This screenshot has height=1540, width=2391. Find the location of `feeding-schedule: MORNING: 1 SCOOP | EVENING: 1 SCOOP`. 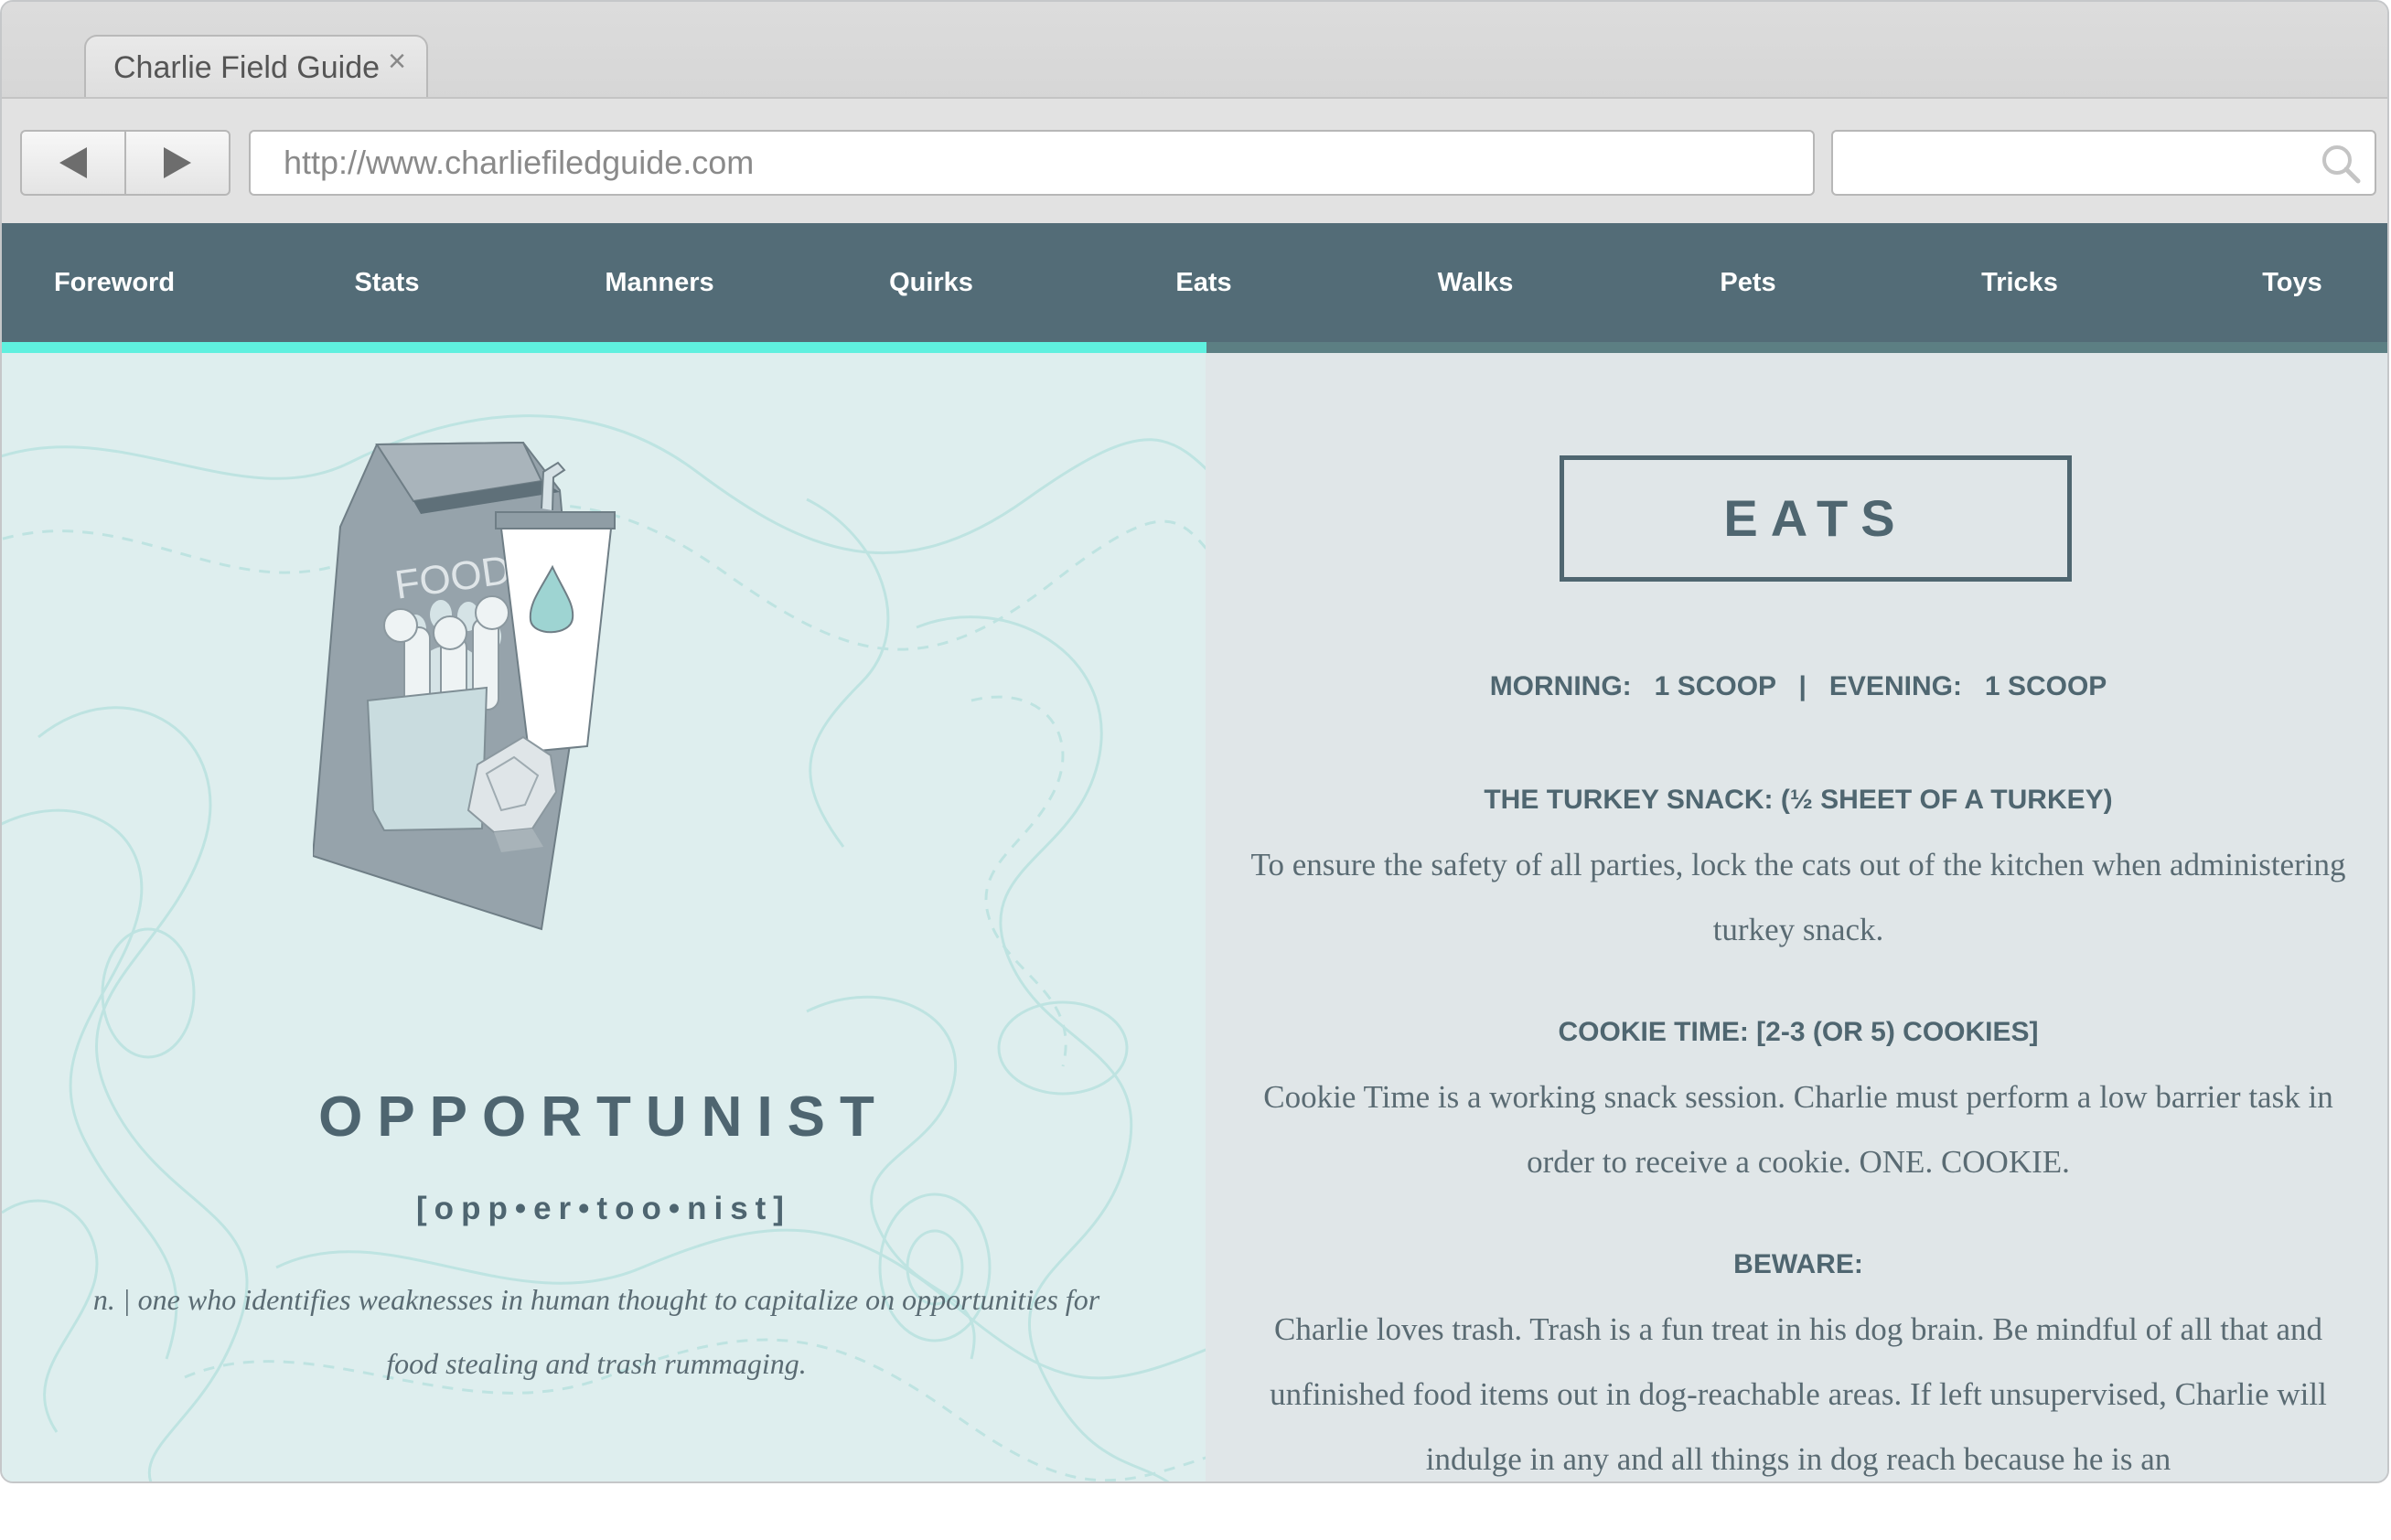

feeding-schedule: MORNING: 1 SCOOP | EVENING: 1 SCOOP is located at coordinates (1798, 686).